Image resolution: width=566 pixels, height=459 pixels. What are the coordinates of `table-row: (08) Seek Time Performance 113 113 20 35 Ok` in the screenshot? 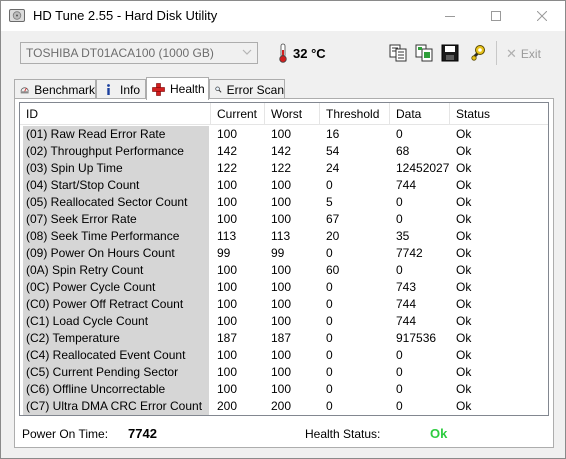 It's located at (284, 236).